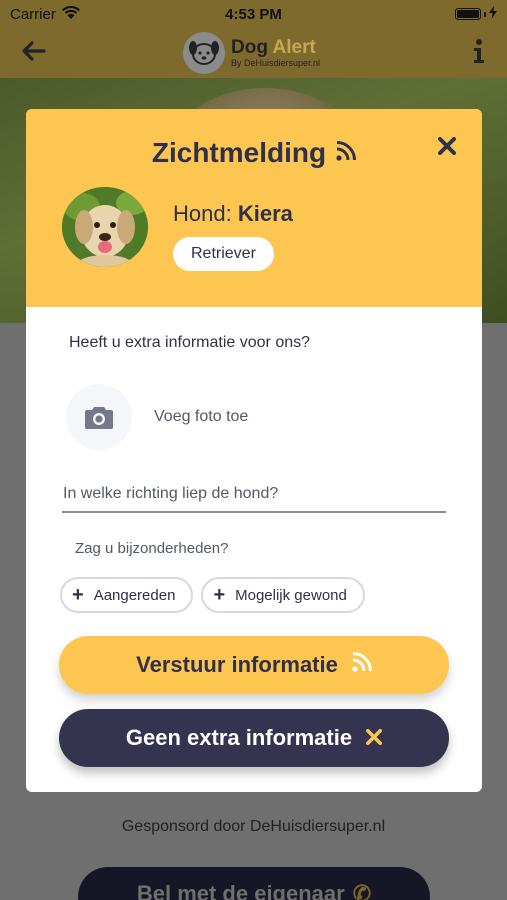 The image size is (507, 900). Describe the element at coordinates (479, 53) in the screenshot. I see `info-icon` at that location.